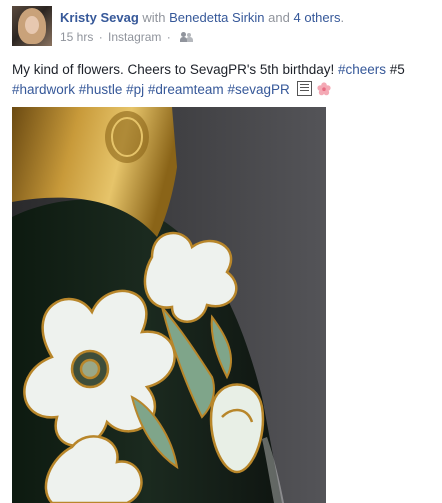 The image size is (442, 503). What do you see at coordinates (342, 17) in the screenshot?
I see `period: .` at bounding box center [342, 17].